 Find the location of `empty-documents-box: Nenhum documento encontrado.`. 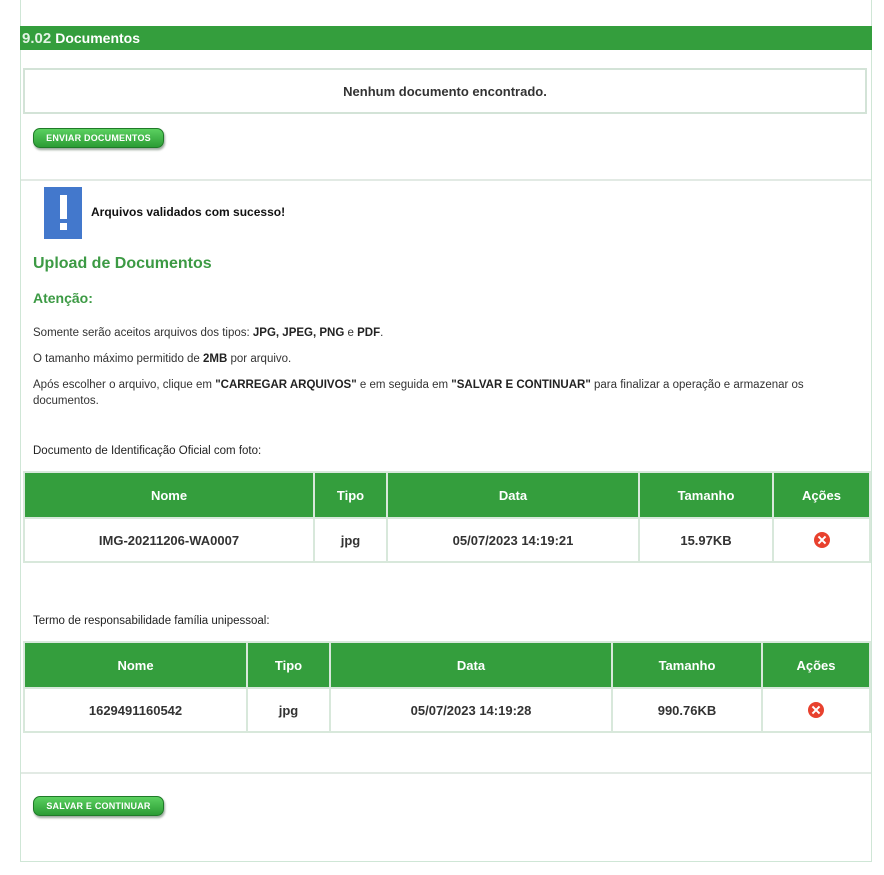

empty-documents-box: Nenhum documento encontrado. is located at coordinates (445, 91).